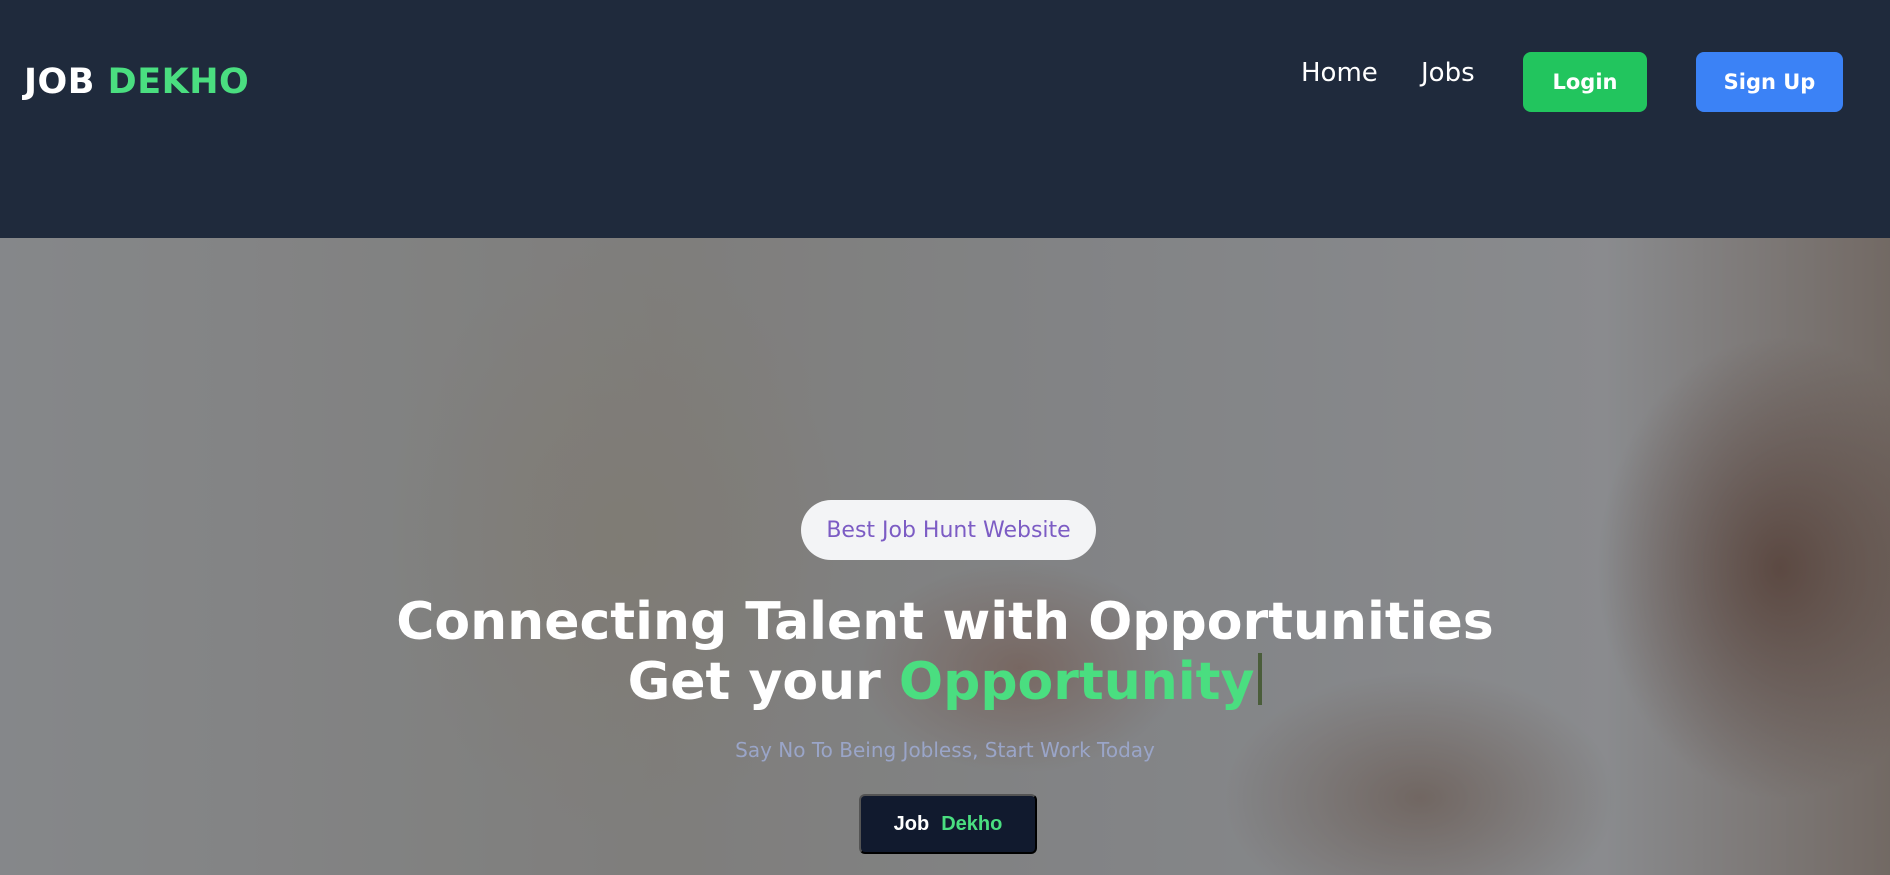 This screenshot has height=875, width=1890. I want to click on nav-link-jobs: Jobs, so click(1448, 73).